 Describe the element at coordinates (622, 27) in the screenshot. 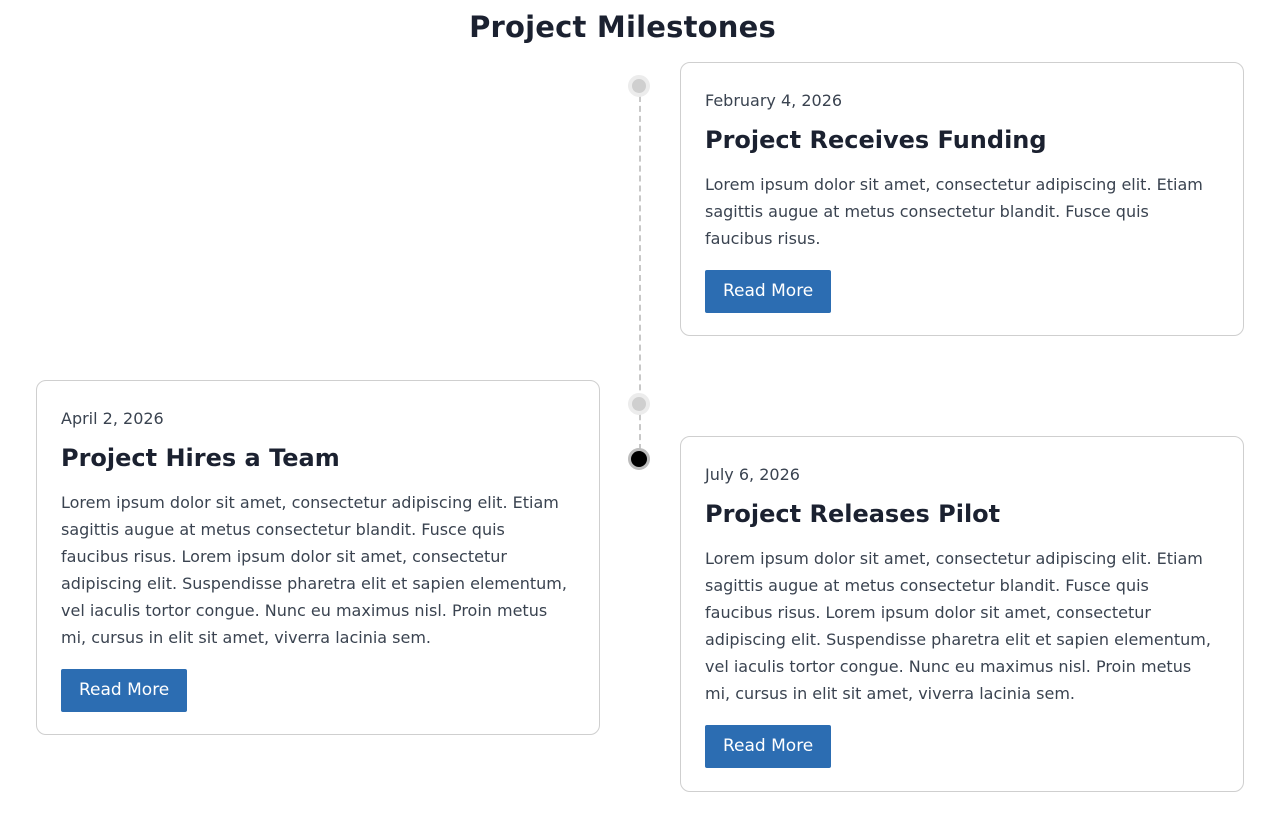

I see `page-title: Project Milestones` at that location.